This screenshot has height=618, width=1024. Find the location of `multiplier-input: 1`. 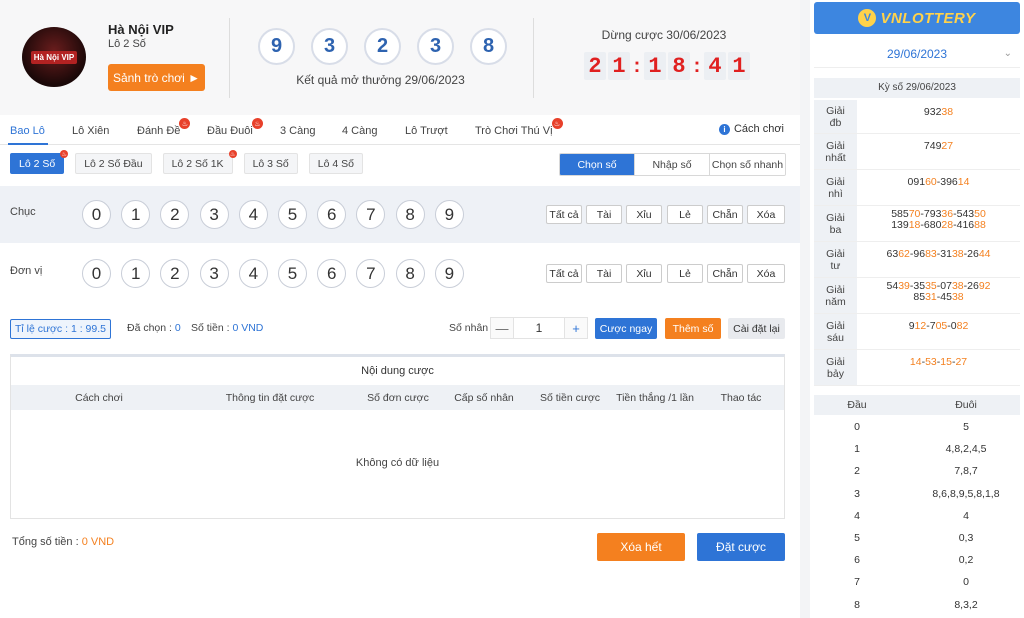

multiplier-input: 1 is located at coordinates (539, 328).